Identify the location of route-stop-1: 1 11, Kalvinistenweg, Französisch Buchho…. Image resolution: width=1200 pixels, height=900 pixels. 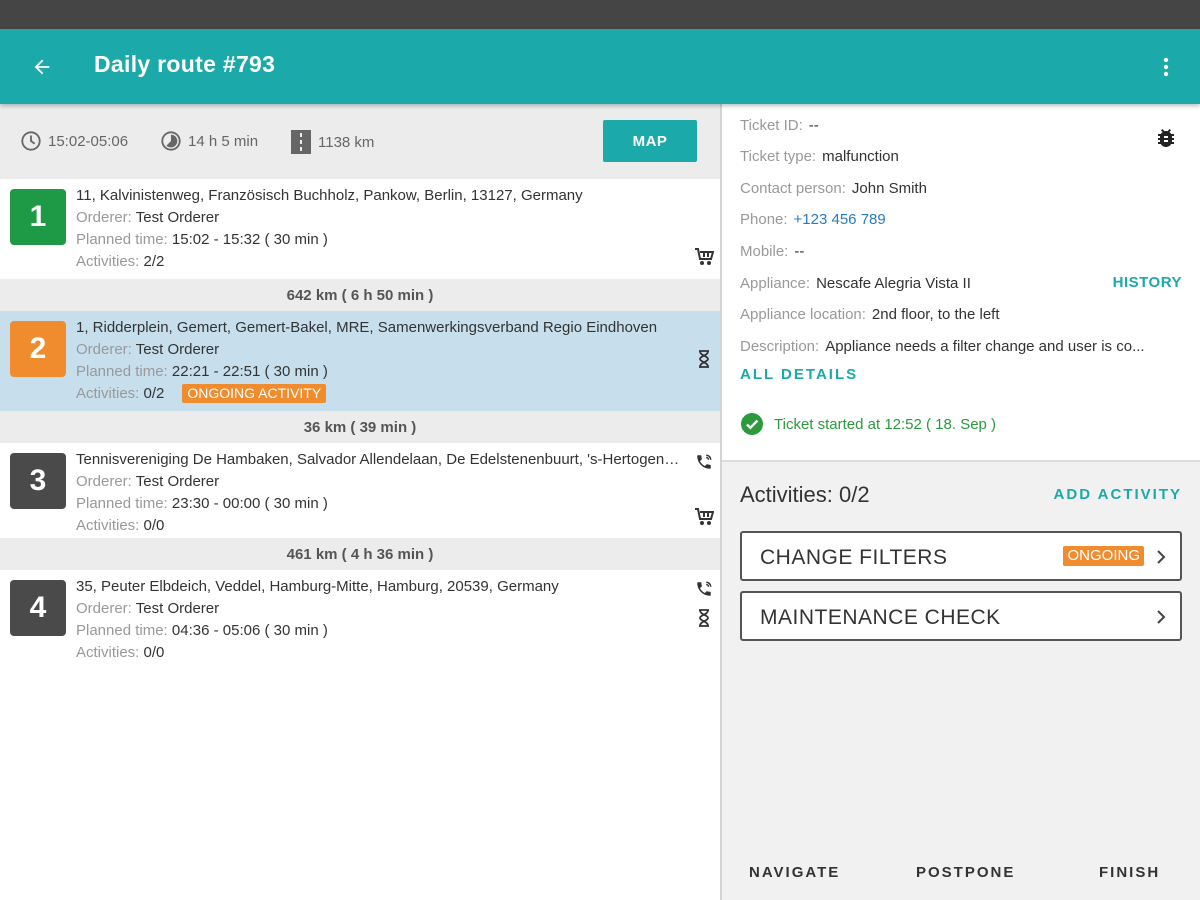
(360, 229).